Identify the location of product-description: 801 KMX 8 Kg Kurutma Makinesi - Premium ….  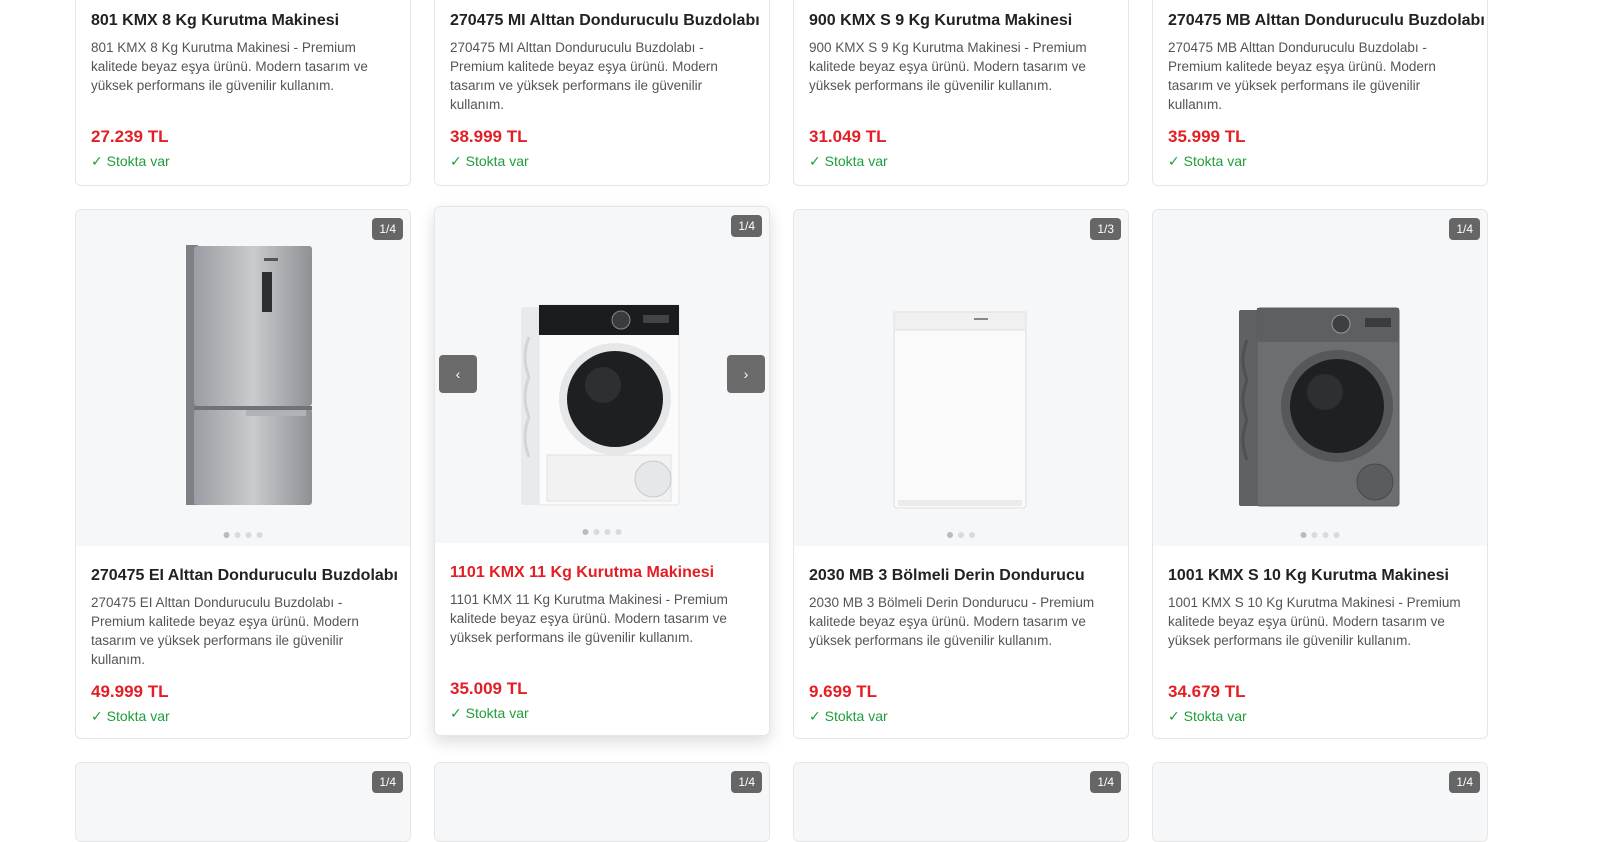
(229, 66).